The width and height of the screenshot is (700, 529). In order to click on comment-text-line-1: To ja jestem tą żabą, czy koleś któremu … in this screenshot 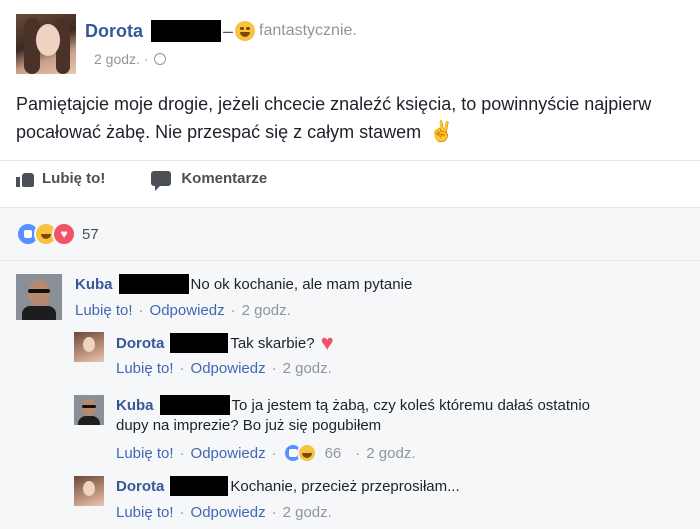, I will do `click(411, 405)`.